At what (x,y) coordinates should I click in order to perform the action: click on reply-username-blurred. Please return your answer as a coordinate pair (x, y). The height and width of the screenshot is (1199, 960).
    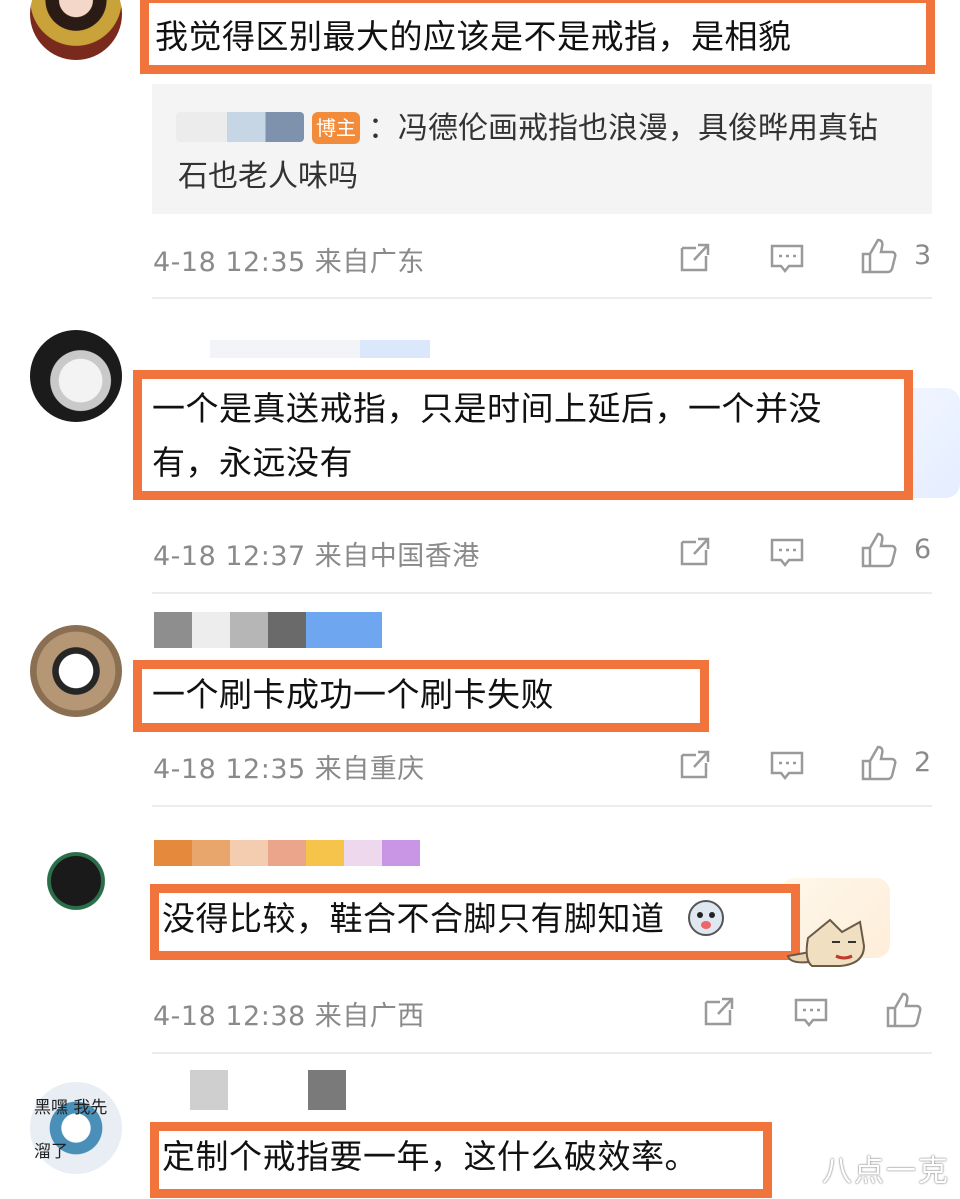
    Looking at the image, I should click on (240, 127).